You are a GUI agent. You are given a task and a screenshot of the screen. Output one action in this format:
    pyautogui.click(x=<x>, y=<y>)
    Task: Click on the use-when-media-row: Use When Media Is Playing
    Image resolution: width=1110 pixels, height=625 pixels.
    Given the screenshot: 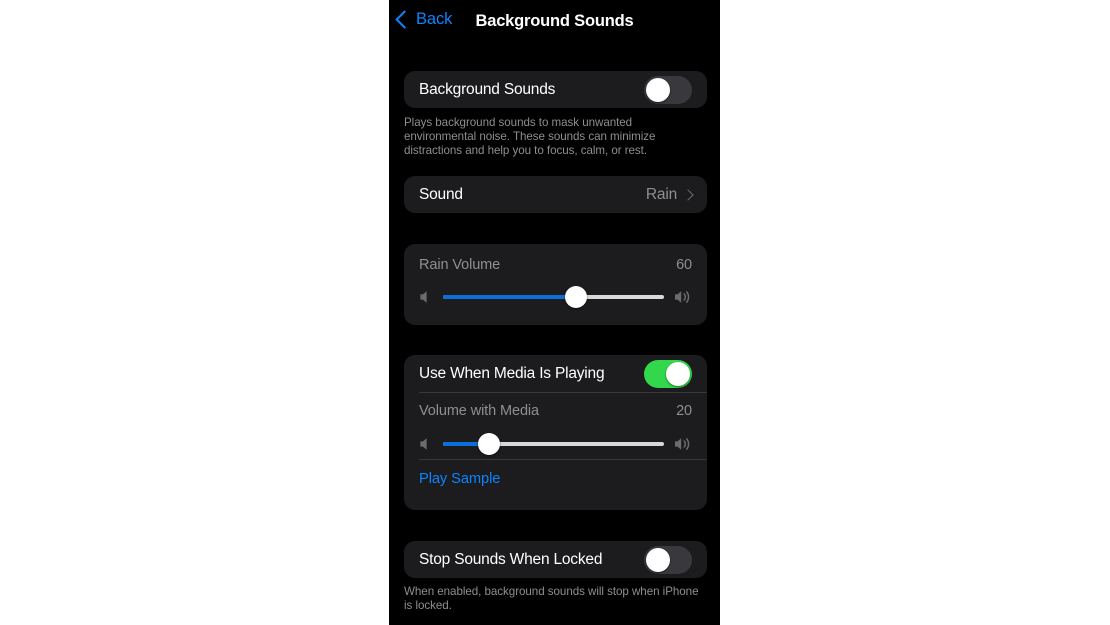 What is the action you would take?
    pyautogui.click(x=555, y=373)
    